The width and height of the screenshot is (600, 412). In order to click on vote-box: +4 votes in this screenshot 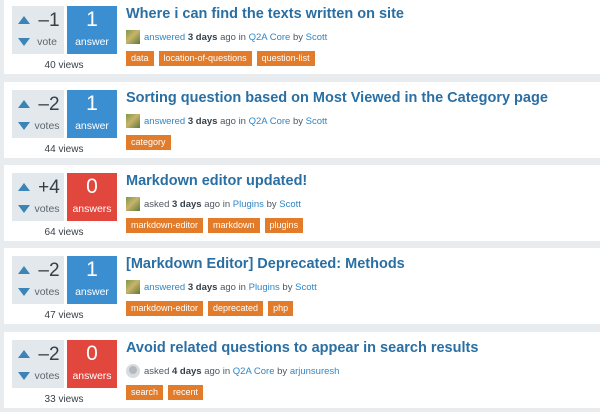, I will do `click(38, 197)`.